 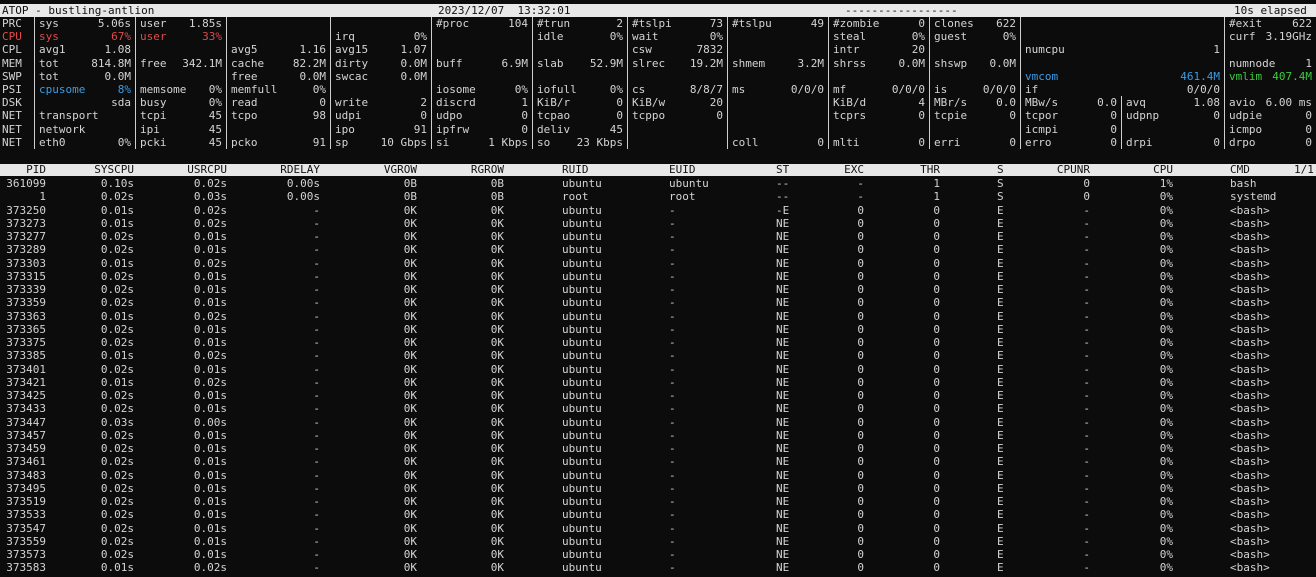 What do you see at coordinates (1304, 170) in the screenshot?
I see `column-header-11: 1/1` at bounding box center [1304, 170].